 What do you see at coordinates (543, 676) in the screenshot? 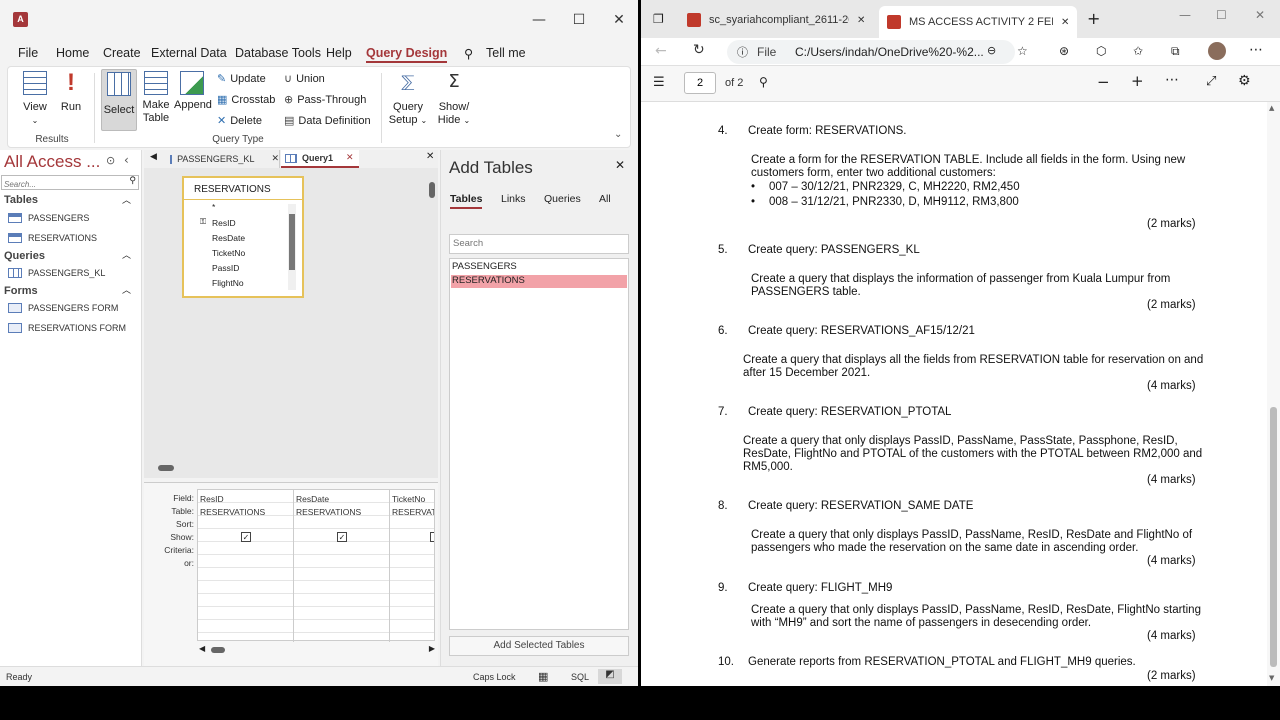
I see `datasheet-view-icon: ▦` at bounding box center [543, 676].